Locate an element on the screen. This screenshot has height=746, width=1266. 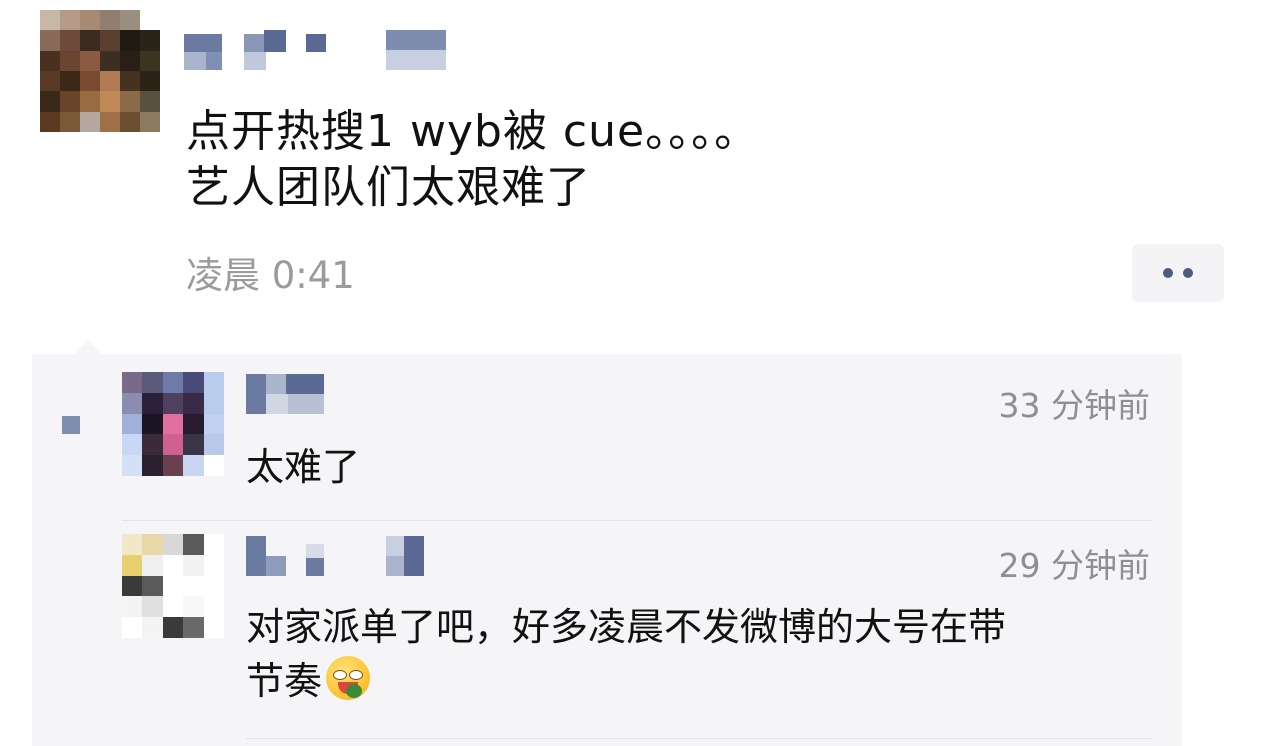
post-text-line-2: 艺人团队们太艰难了 is located at coordinates (388, 187).